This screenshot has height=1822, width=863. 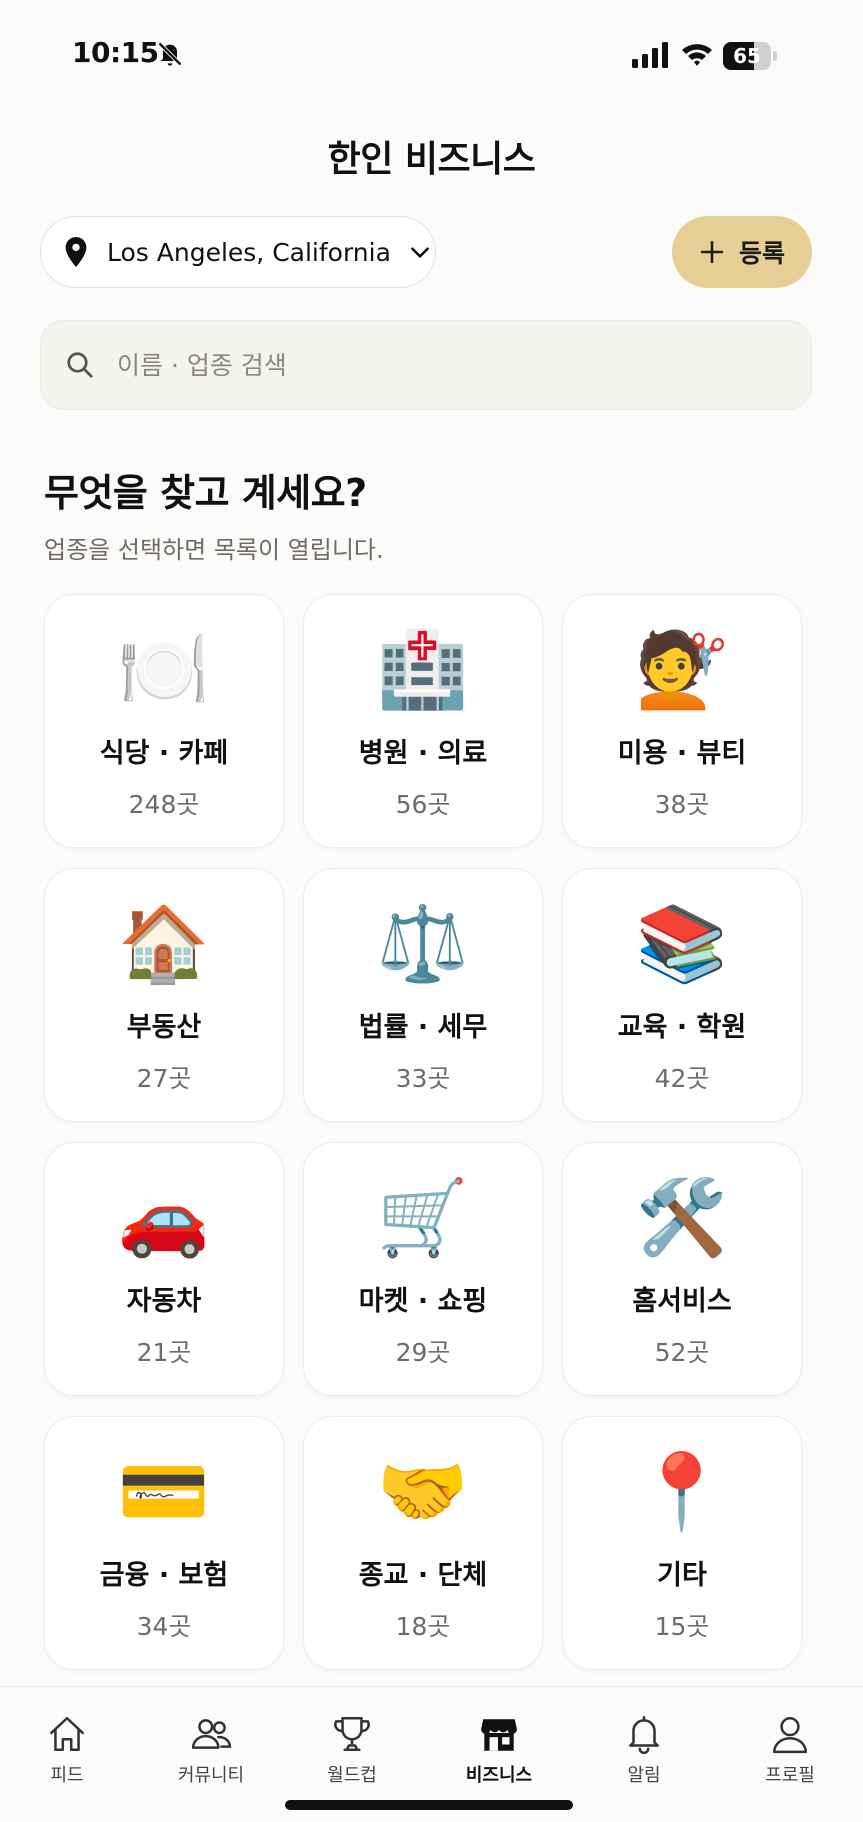 I want to click on category-count: 29곳, so click(x=423, y=1352).